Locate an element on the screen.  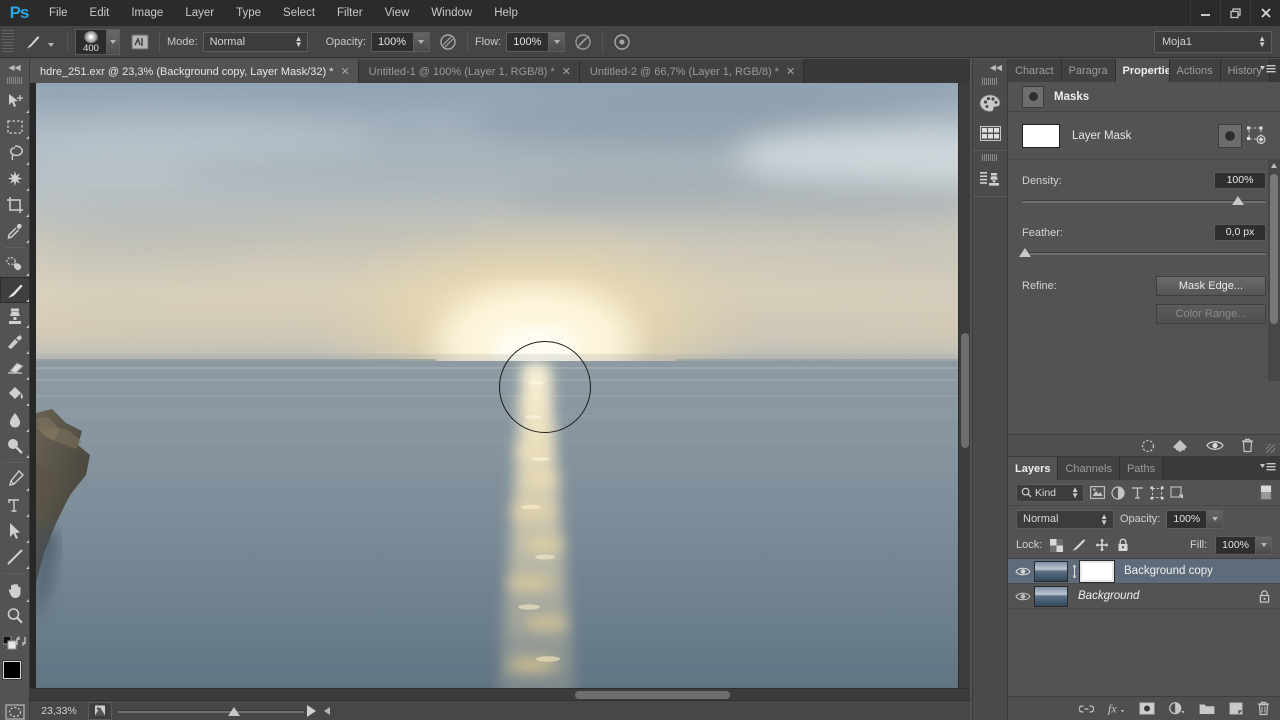
tab-layers: Layers is located at coordinates (1033, 468).